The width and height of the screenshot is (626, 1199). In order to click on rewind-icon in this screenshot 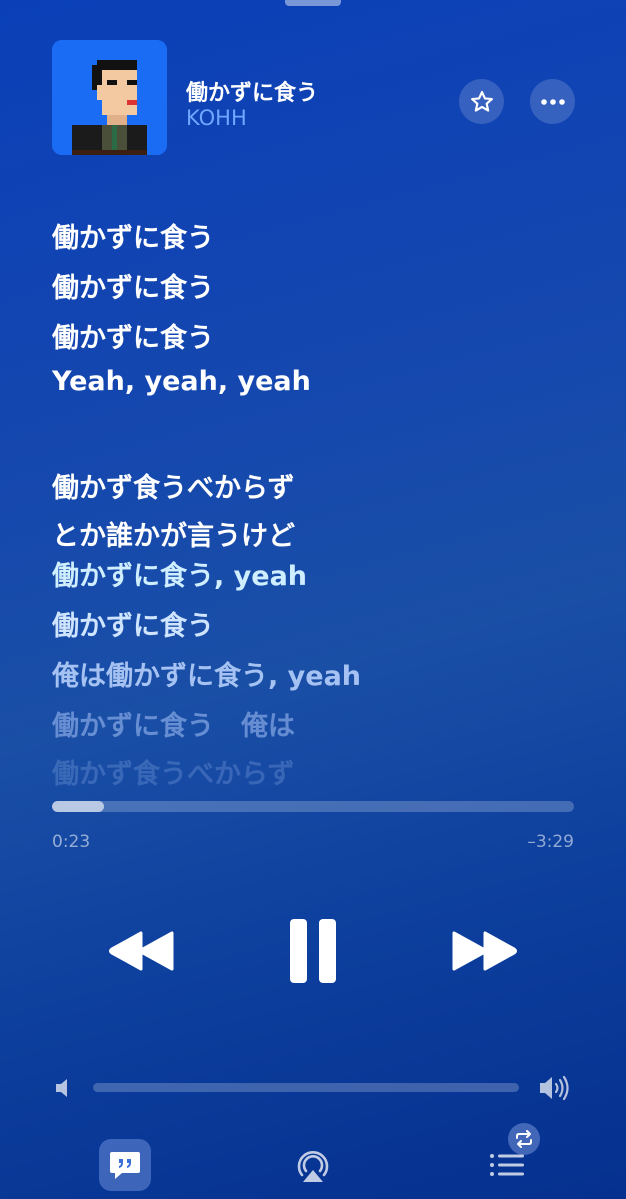, I will do `click(141, 951)`.